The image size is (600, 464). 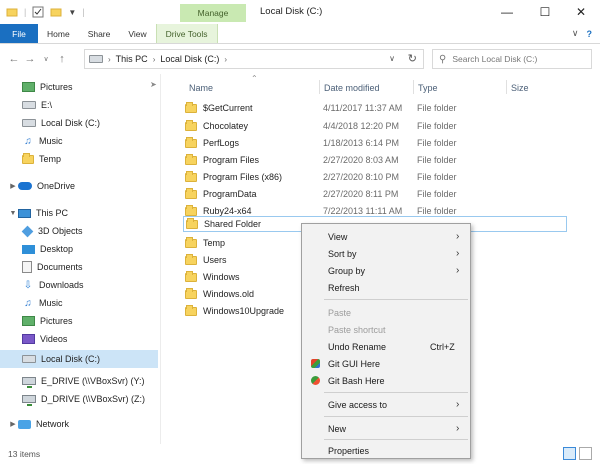 I want to click on sidebar-item-desktop: Desktop, so click(x=79, y=249).